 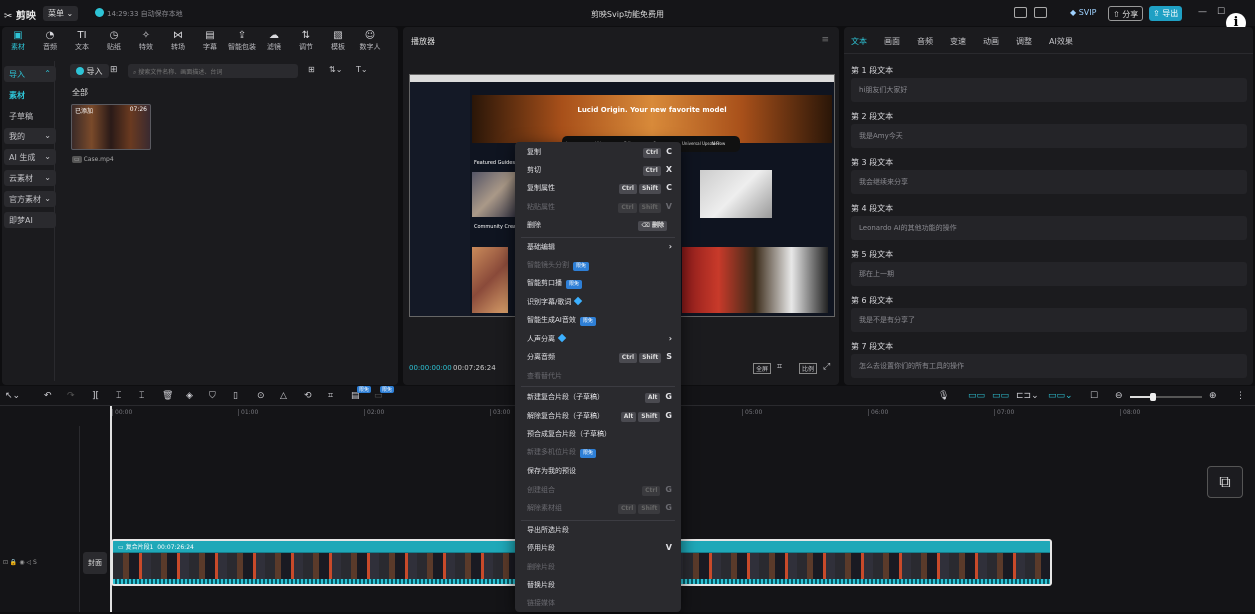 I want to click on tool-0: ▣ 素材, so click(x=18, y=40).